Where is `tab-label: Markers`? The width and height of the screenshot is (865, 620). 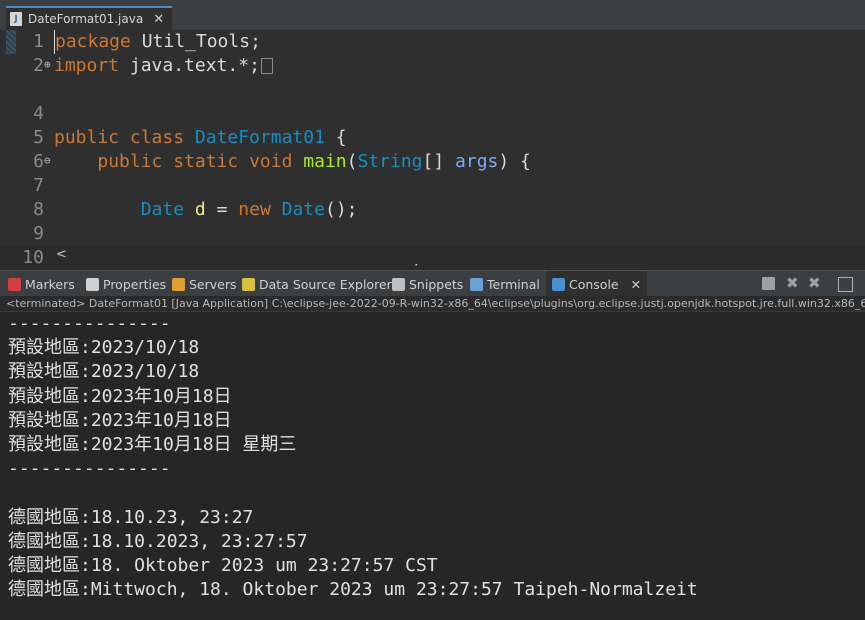 tab-label: Markers is located at coordinates (50, 284).